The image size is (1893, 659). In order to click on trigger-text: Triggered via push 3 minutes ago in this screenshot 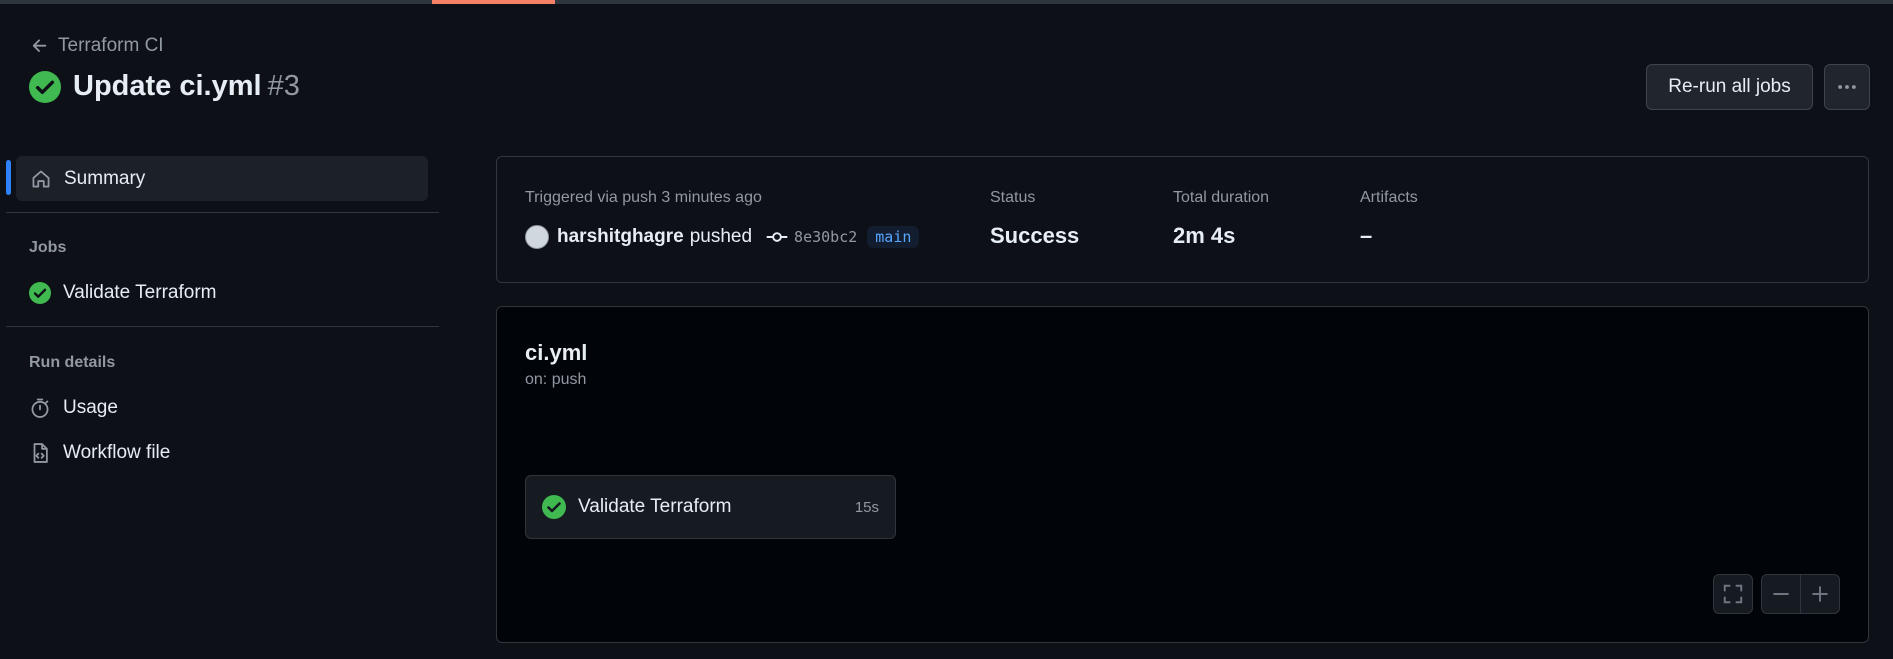, I will do `click(643, 197)`.